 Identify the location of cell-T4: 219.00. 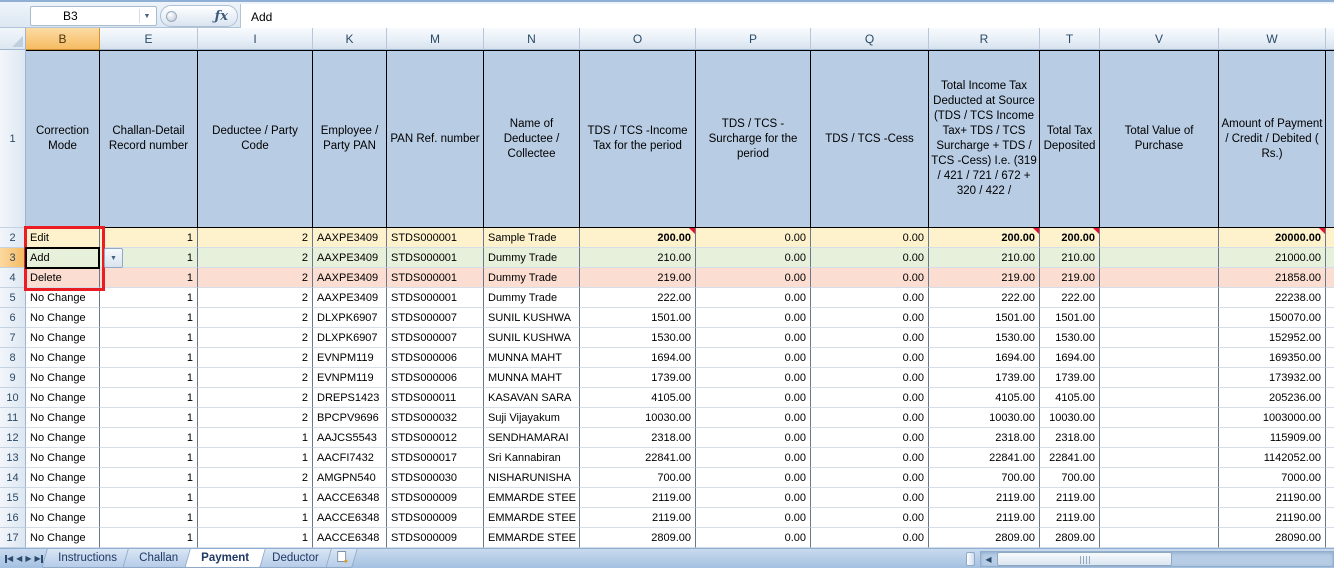
(1070, 278).